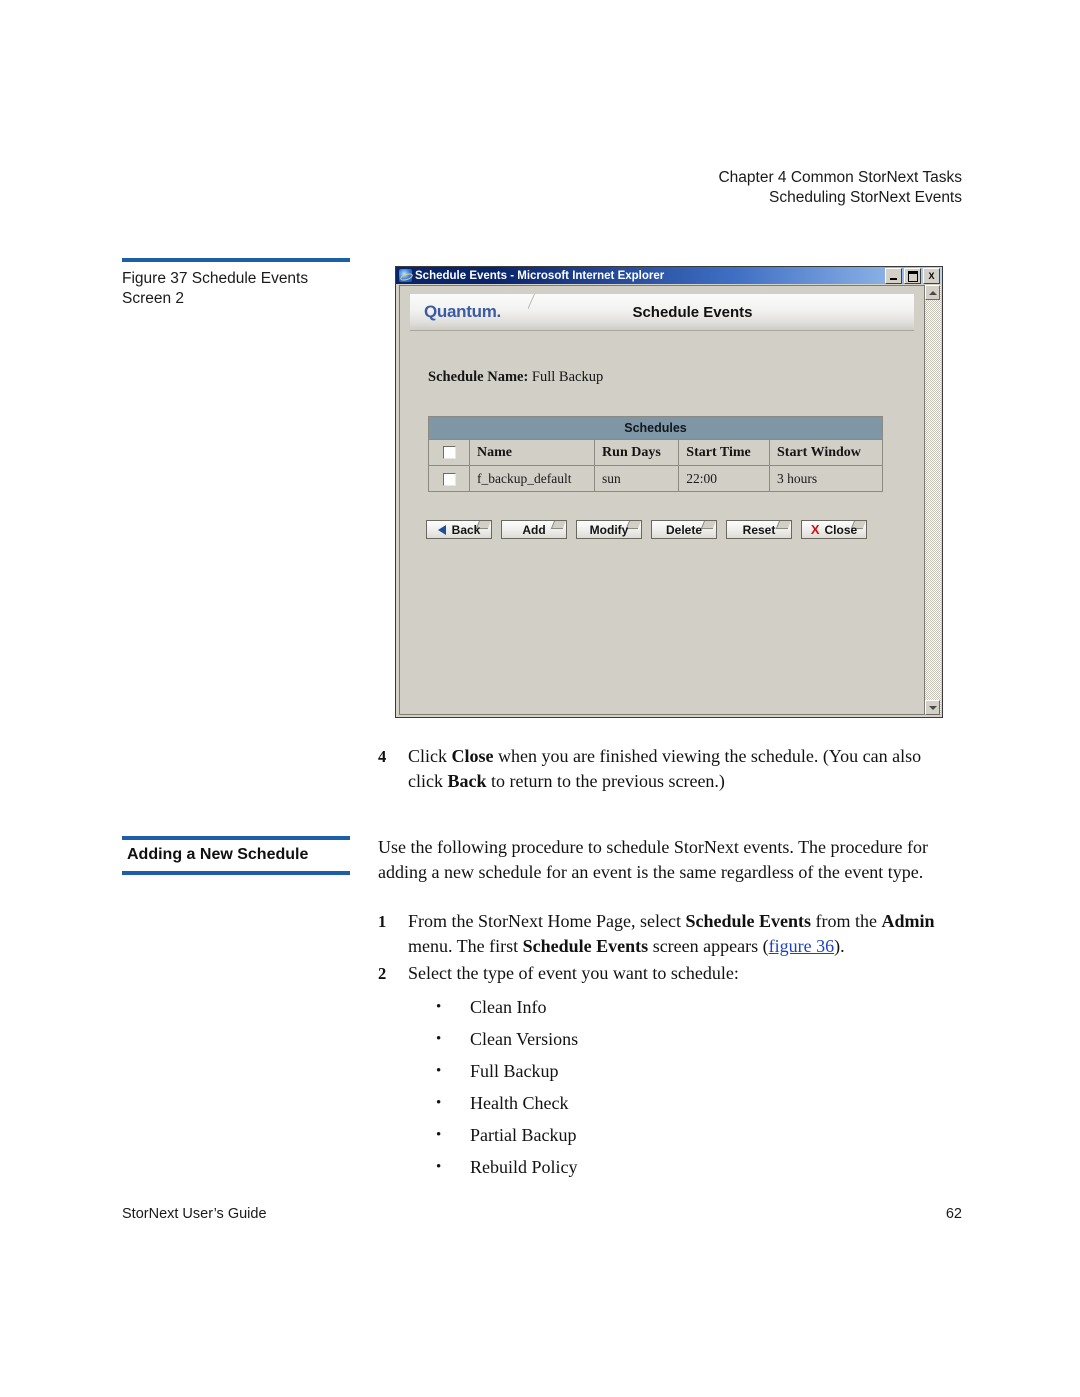  I want to click on red-x-icon: X, so click(815, 529).